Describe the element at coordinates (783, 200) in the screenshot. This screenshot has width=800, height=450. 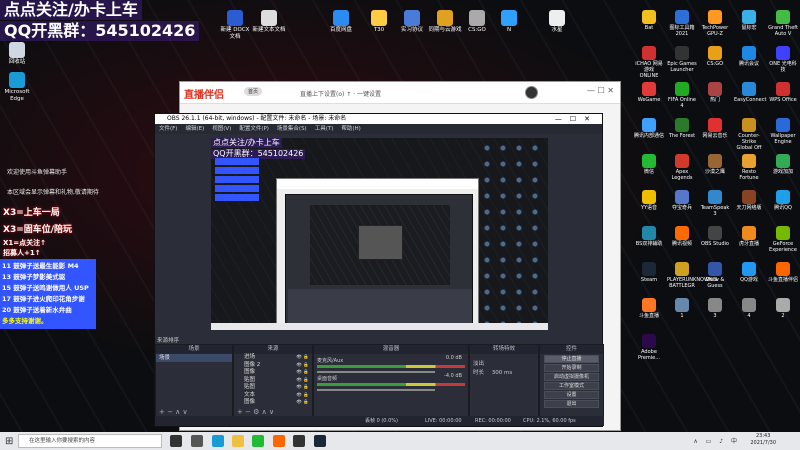
I see `desktop-icon: 腾讯QQ` at that location.